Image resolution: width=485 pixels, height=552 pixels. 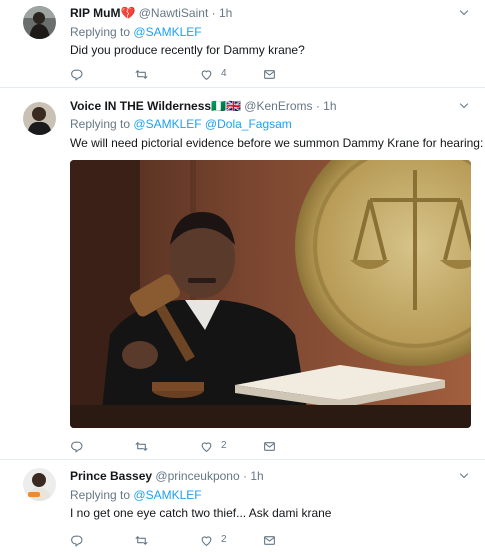 I want to click on tweet-actions: 4, so click(x=200, y=74).